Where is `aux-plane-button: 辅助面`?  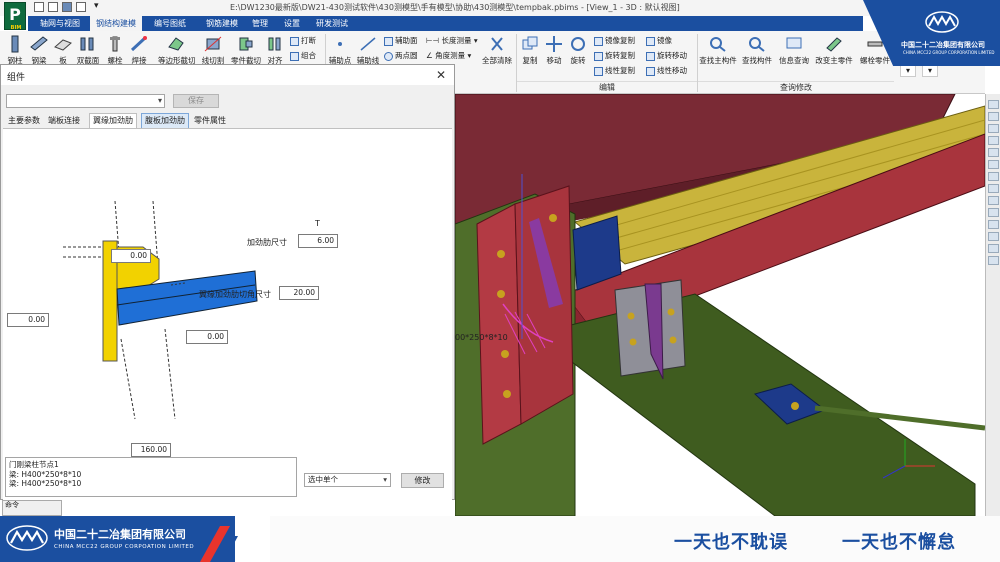 aux-plane-button: 辅助面 is located at coordinates (401, 40).